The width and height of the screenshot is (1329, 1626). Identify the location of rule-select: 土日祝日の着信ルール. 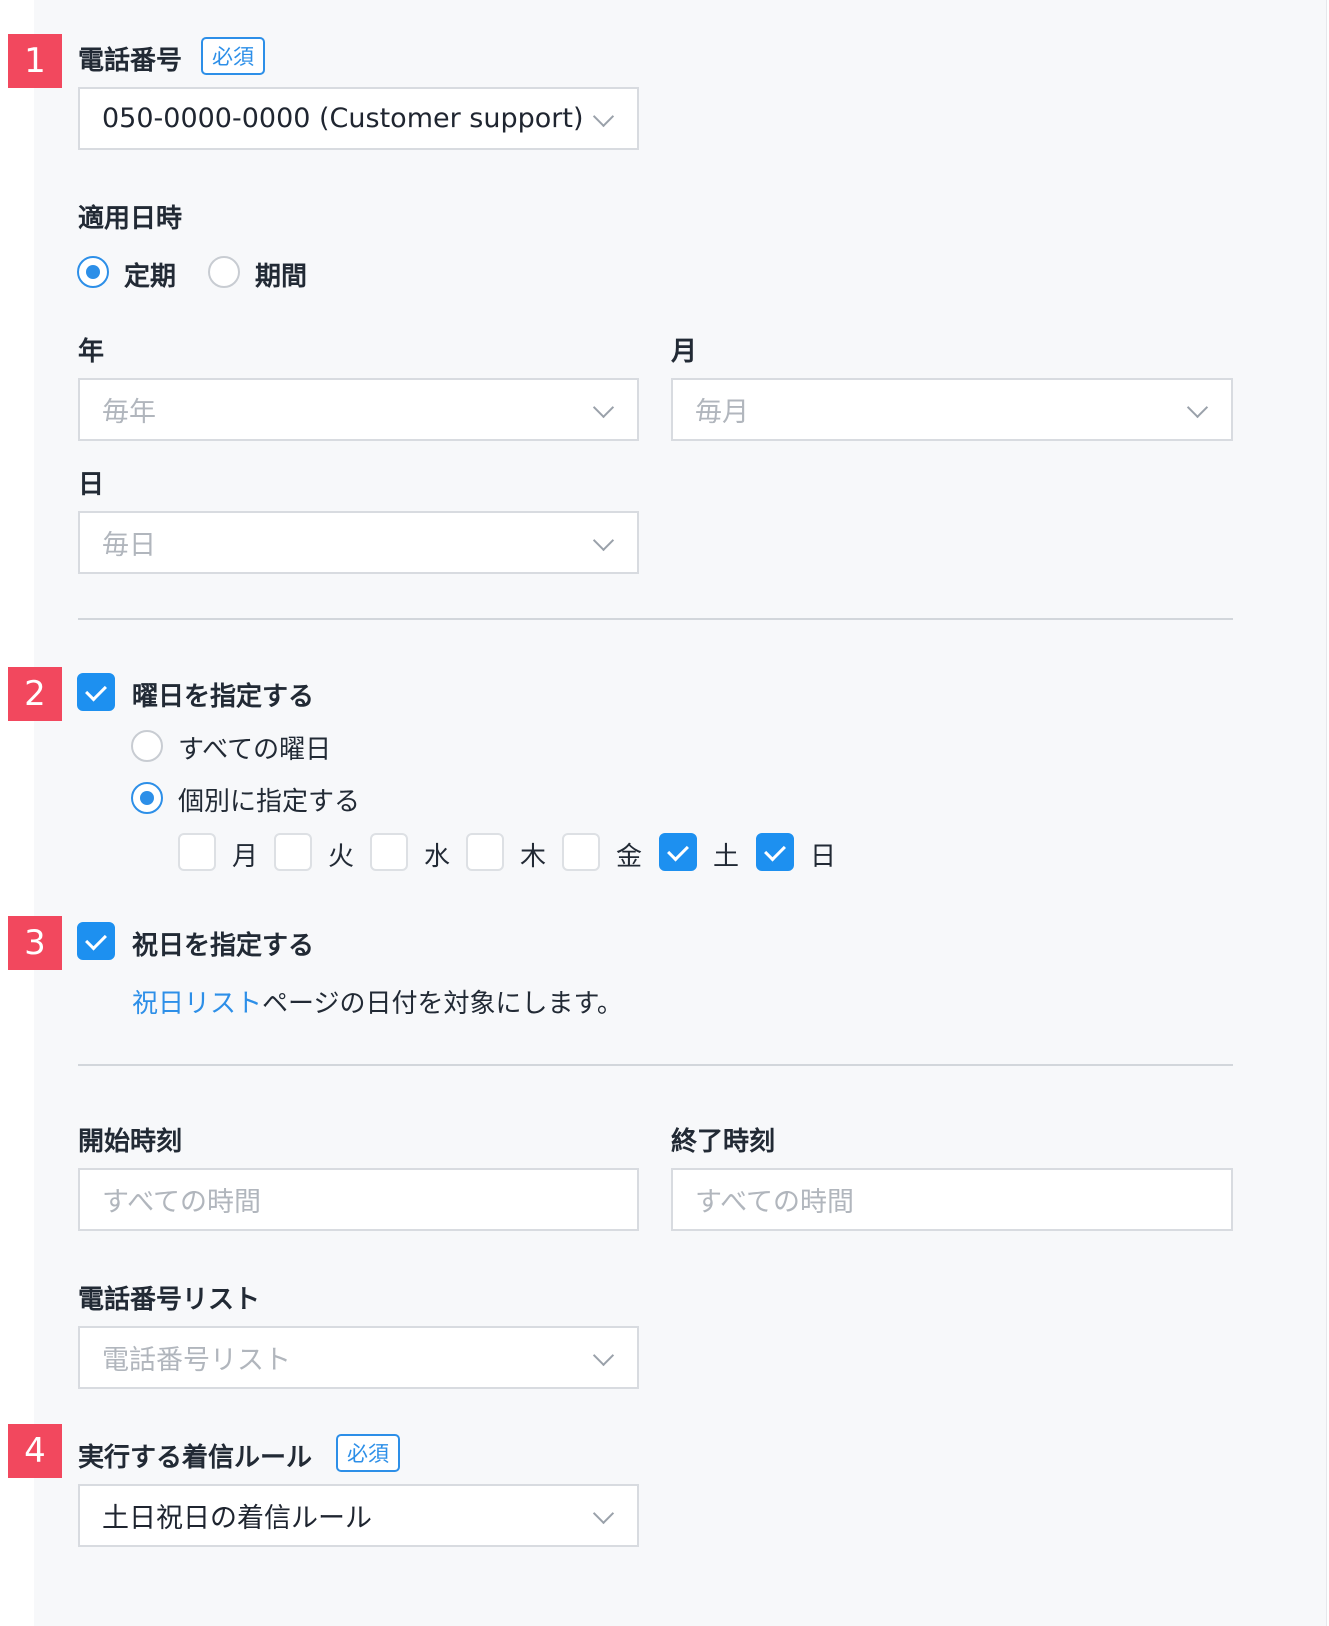
(358, 1515).